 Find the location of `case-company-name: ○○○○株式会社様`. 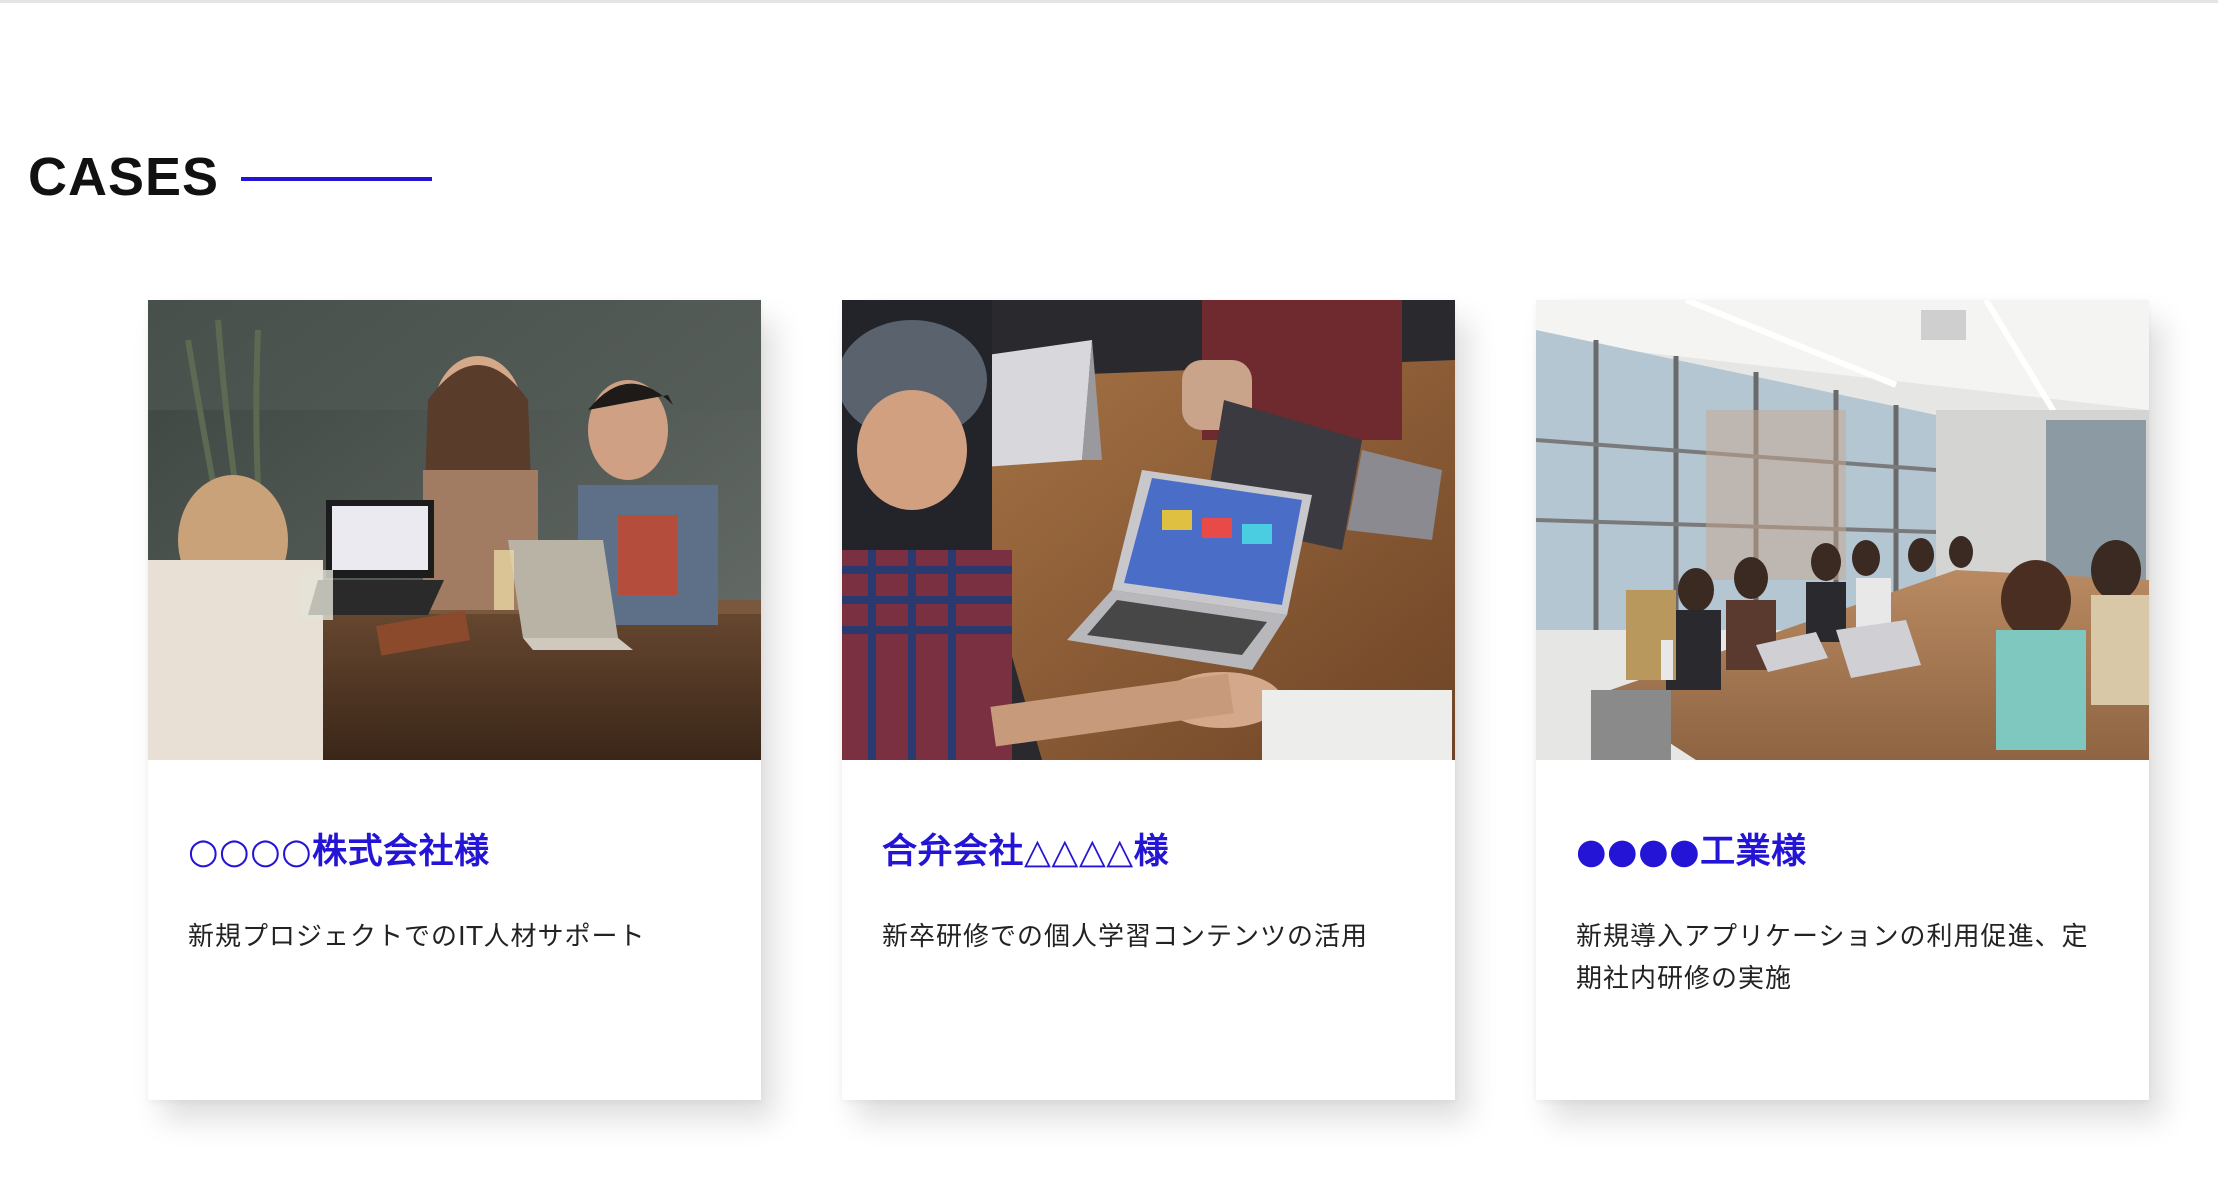

case-company-name: ○○○○株式会社様 is located at coordinates (339, 852).